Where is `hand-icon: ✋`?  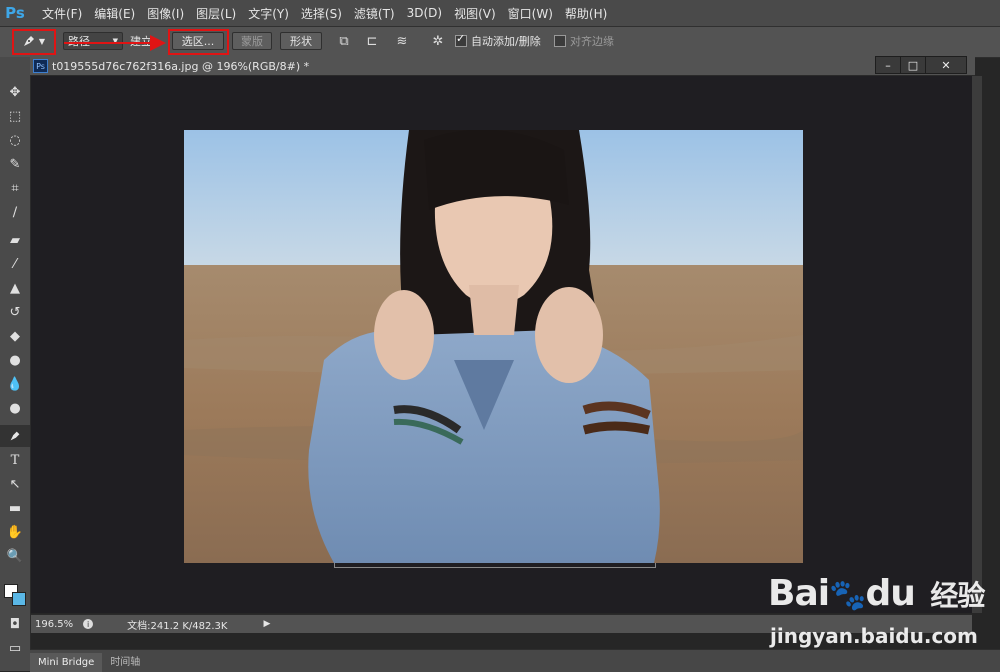
hand-icon: ✋ is located at coordinates (15, 532).